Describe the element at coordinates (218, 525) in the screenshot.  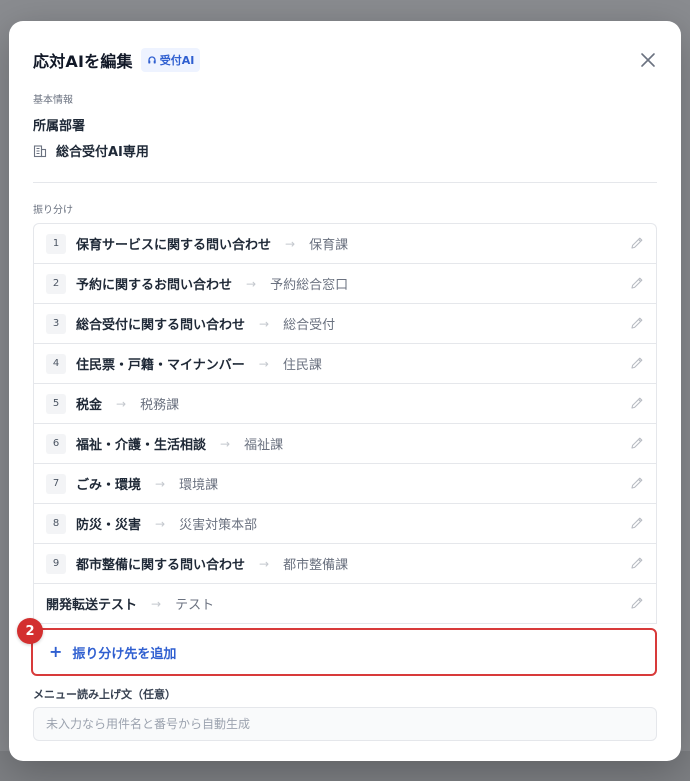
I see `routing-row-destination: 災害対策本部` at that location.